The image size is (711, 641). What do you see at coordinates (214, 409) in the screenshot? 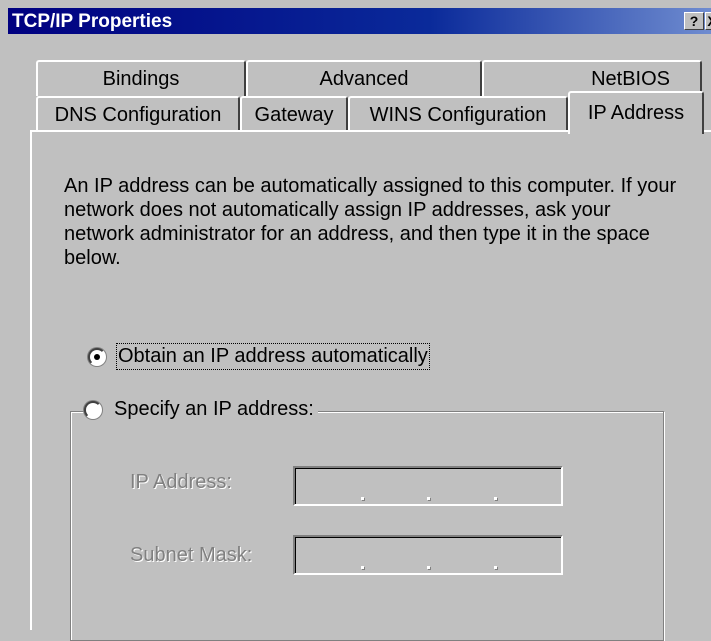
I see `specify-ip-label: Specify an IP address:` at bounding box center [214, 409].